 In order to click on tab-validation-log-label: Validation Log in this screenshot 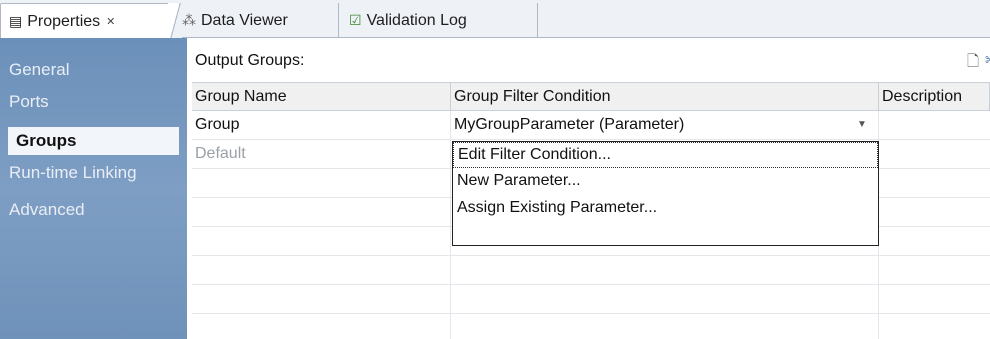, I will do `click(416, 20)`.